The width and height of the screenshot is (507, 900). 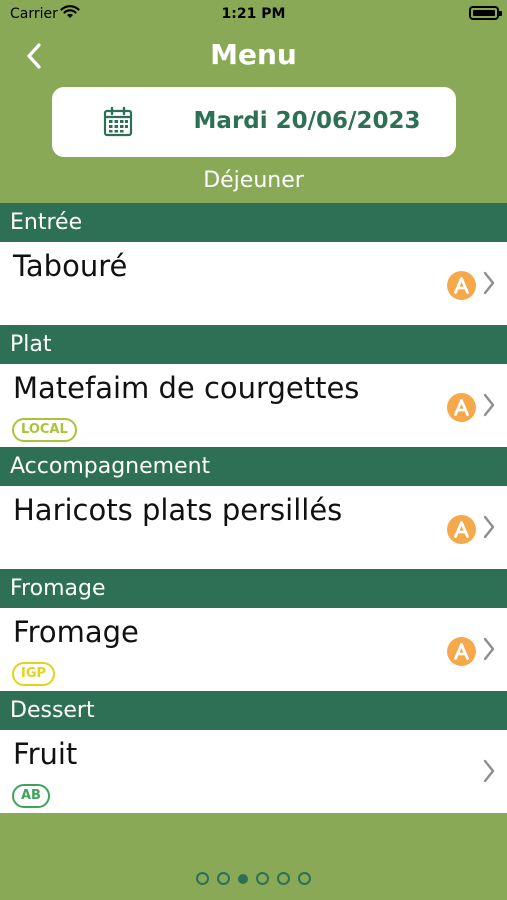 I want to click on battery-icon, so click(x=485, y=13).